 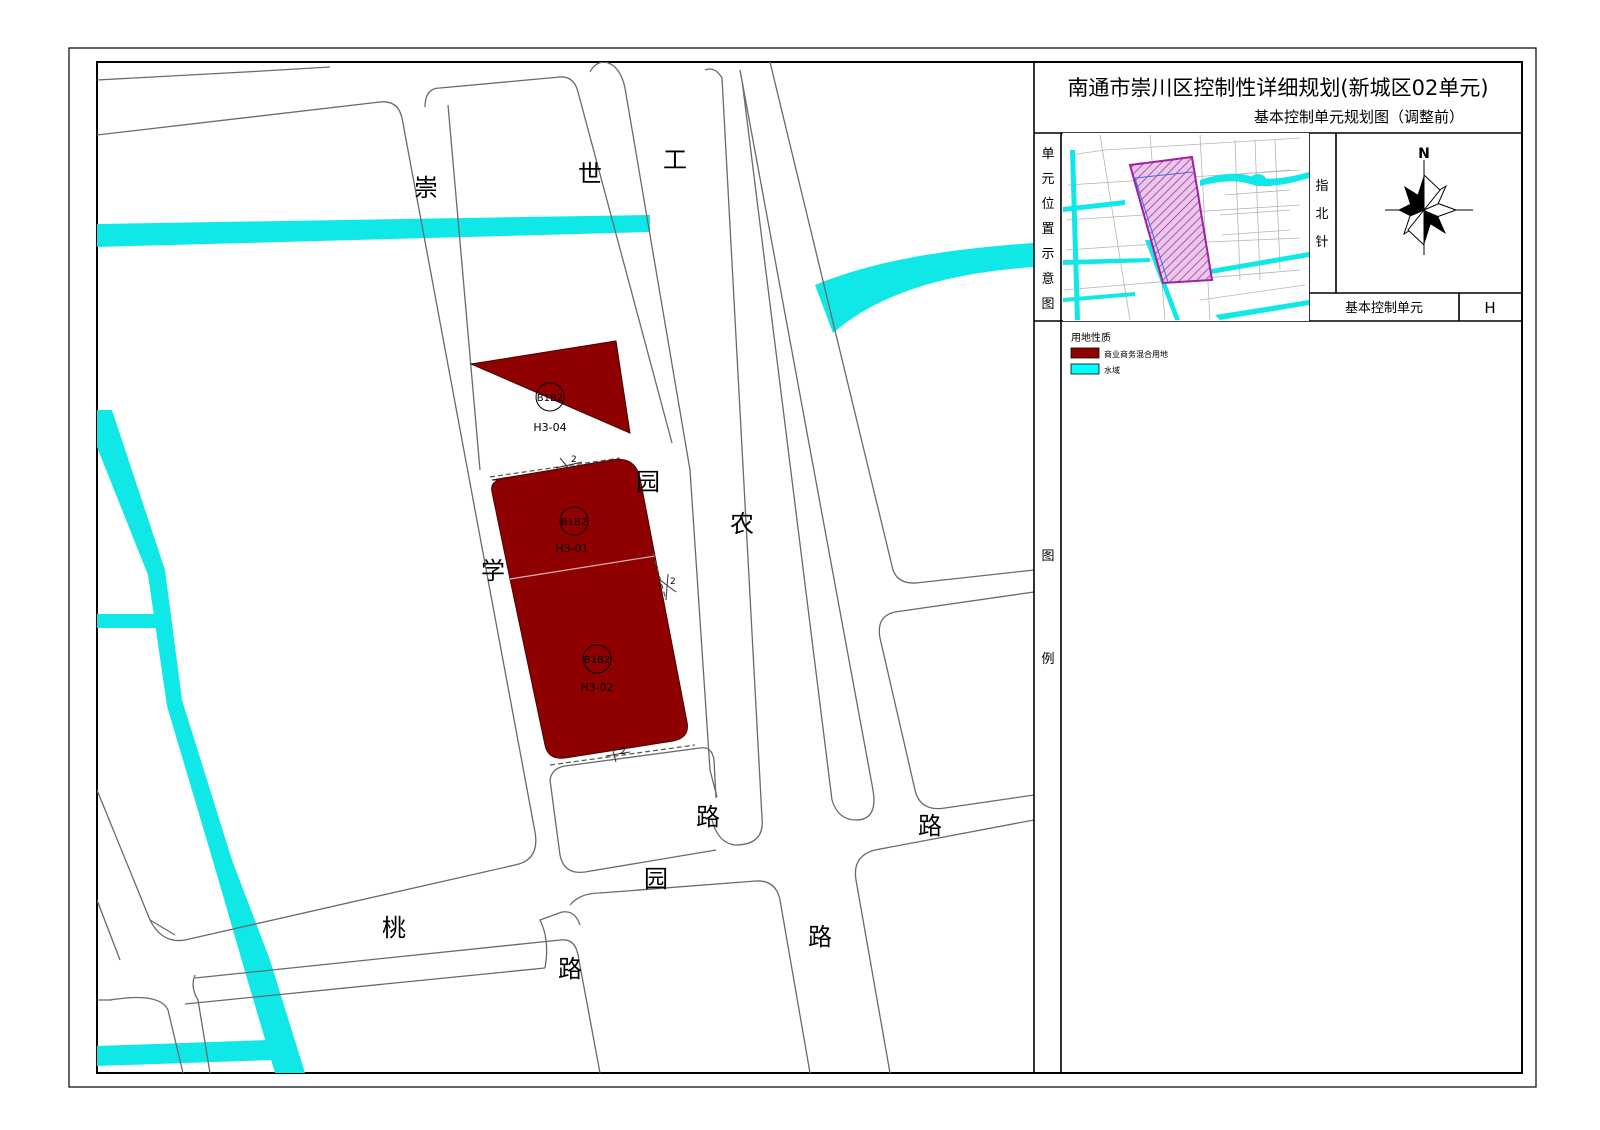 I want to click on road-label-yuan-2: 园, so click(x=656, y=879).